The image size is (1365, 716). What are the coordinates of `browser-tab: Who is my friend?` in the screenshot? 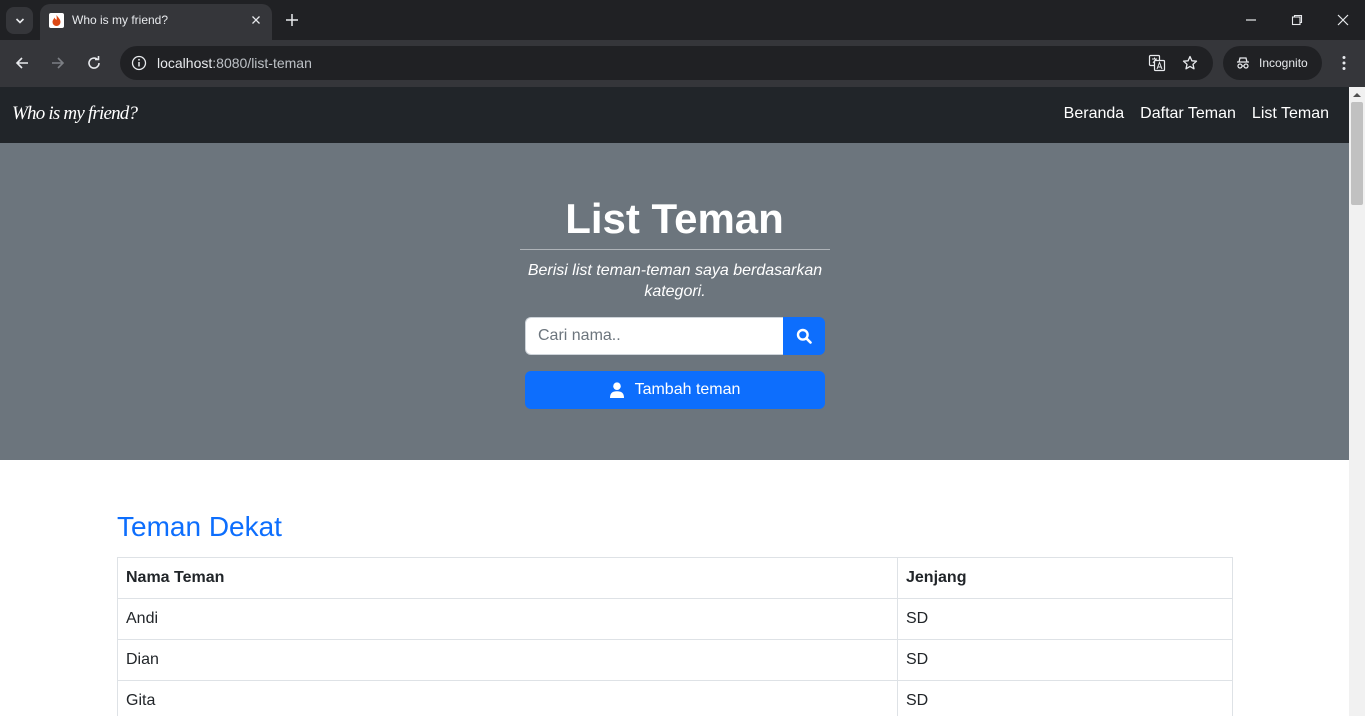 It's located at (156, 22).